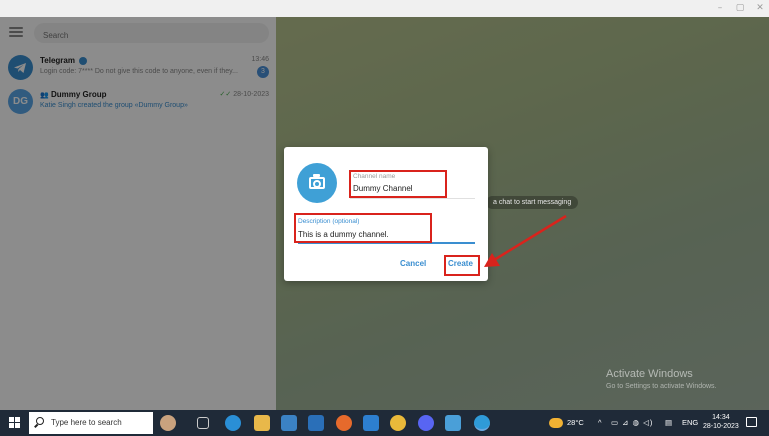  What do you see at coordinates (15, 423) in the screenshot?
I see `windows-start-icon` at bounding box center [15, 423].